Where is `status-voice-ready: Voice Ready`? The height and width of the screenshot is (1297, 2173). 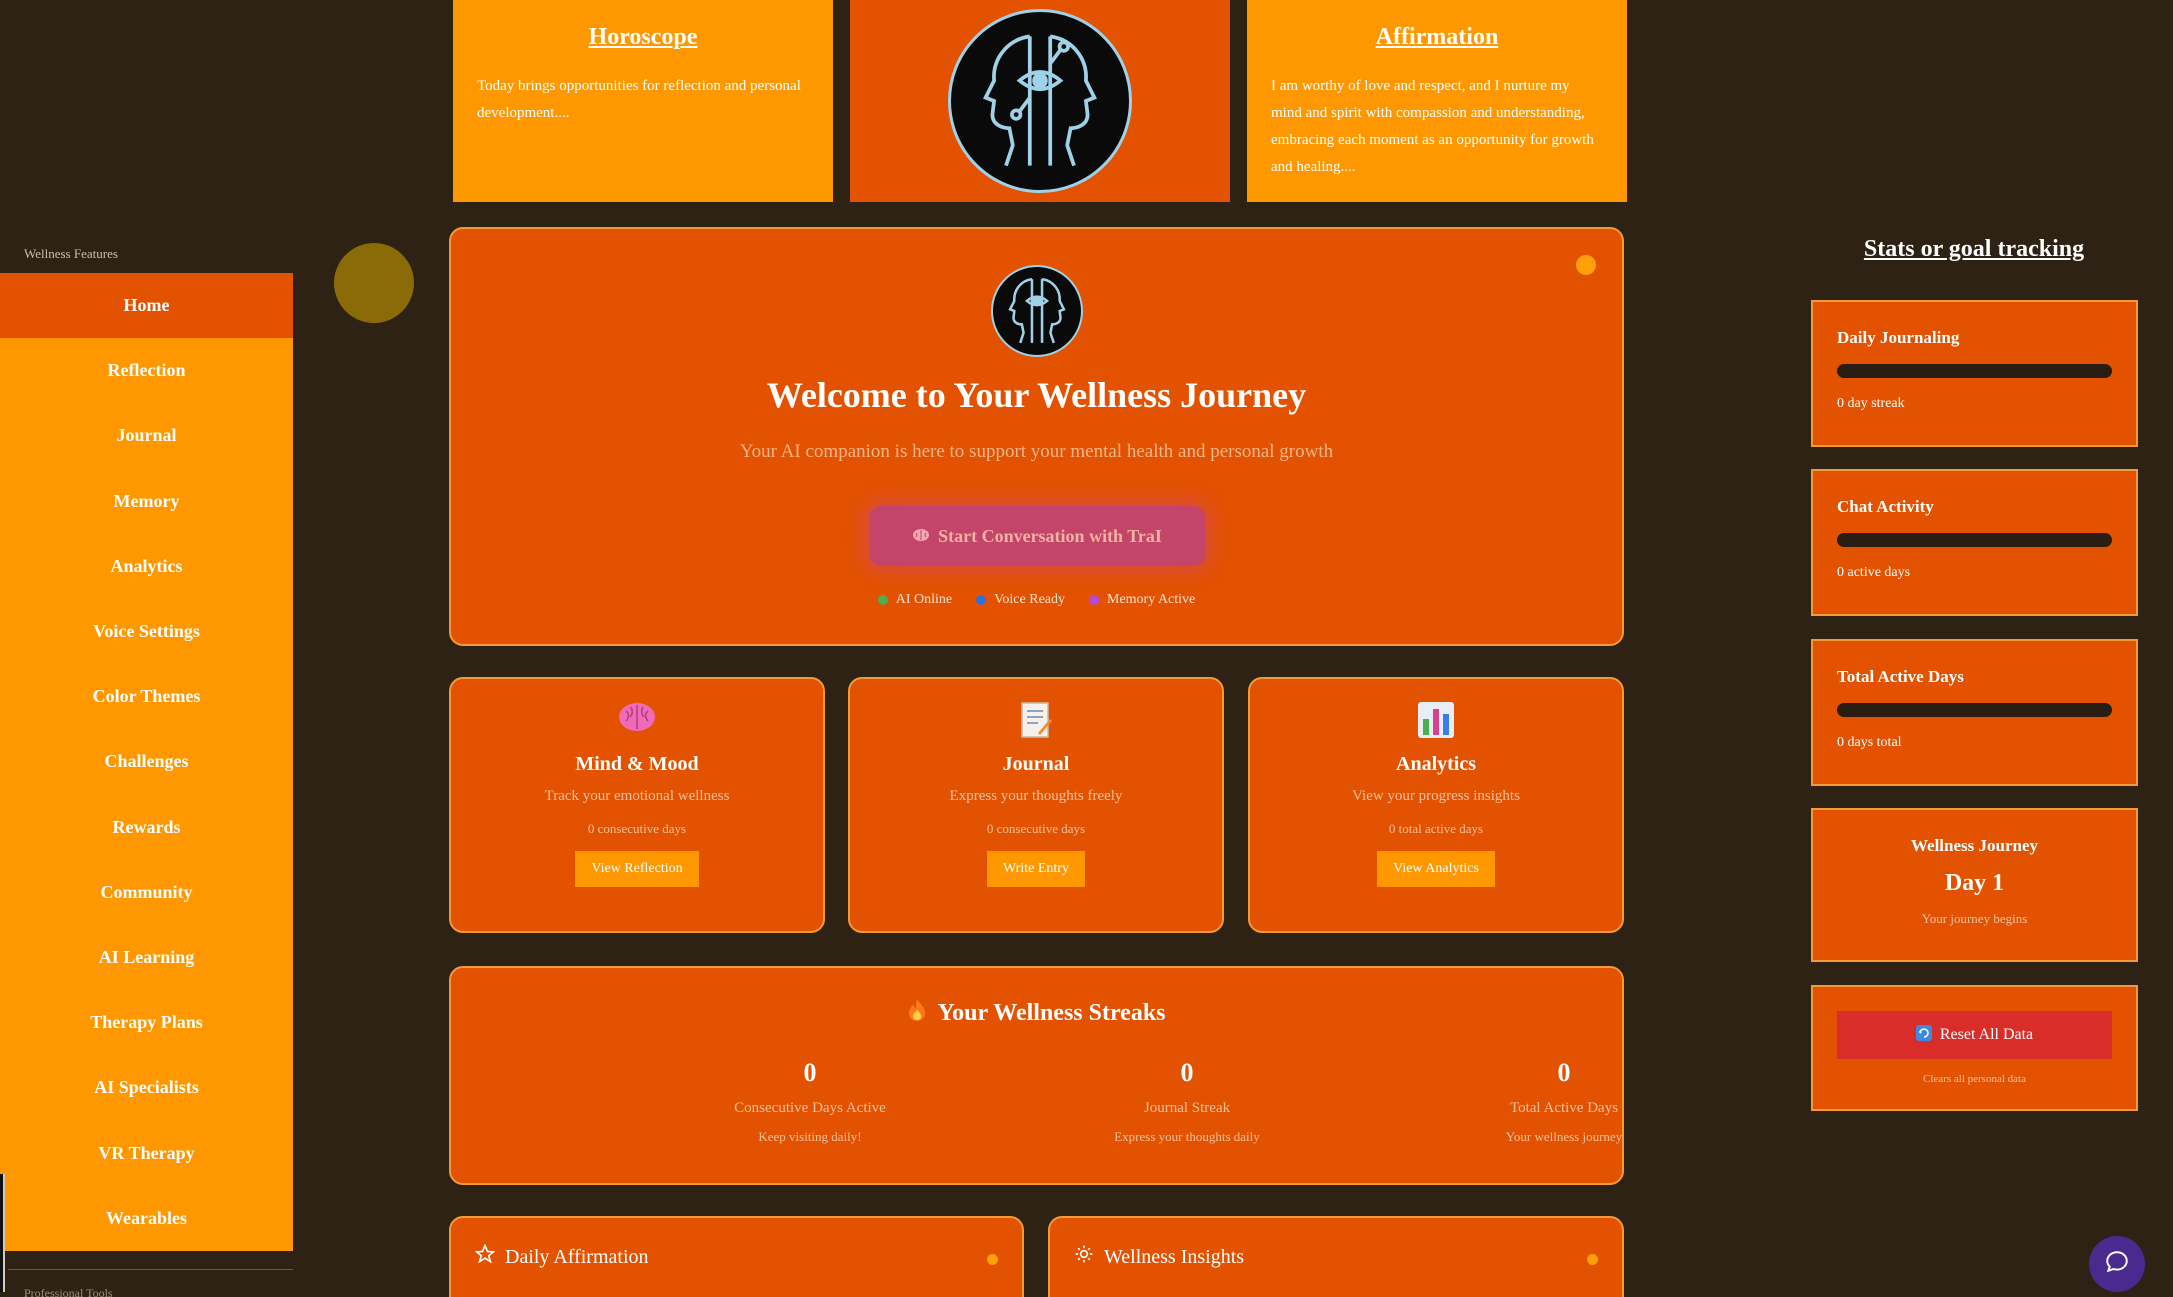
status-voice-ready: Voice Ready is located at coordinates (1020, 600).